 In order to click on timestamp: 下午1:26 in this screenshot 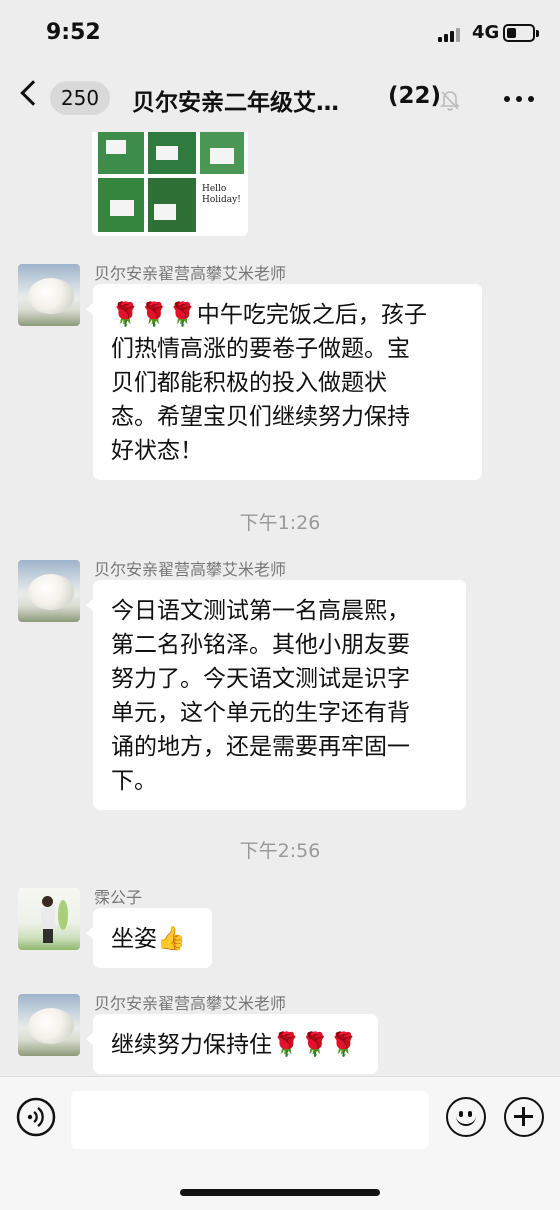, I will do `click(280, 523)`.